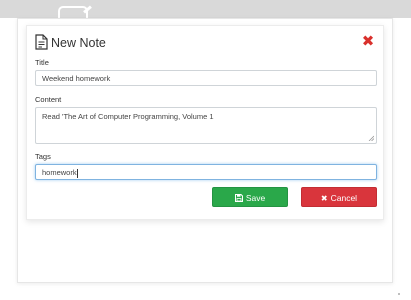 The width and height of the screenshot is (411, 300). I want to click on tags-label: Tags, so click(43, 156).